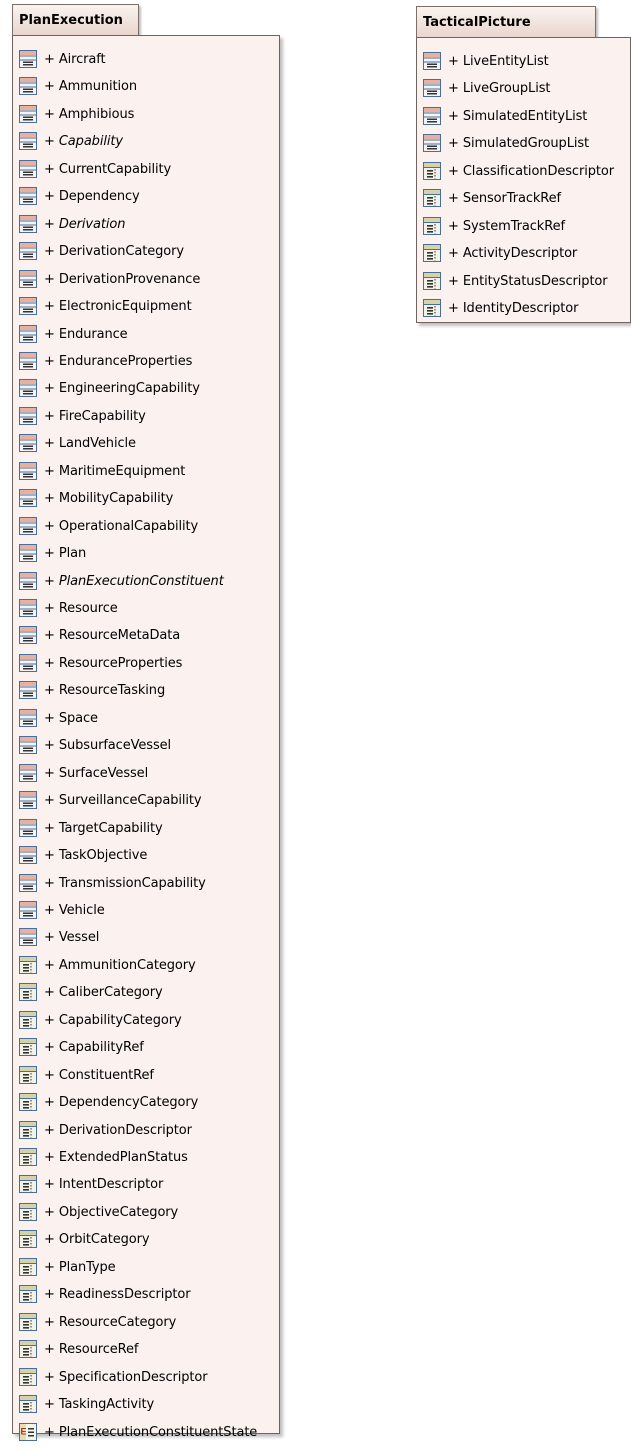  Describe the element at coordinates (146, 883) in the screenshot. I see `package-element: + TransmissionCapability` at that location.